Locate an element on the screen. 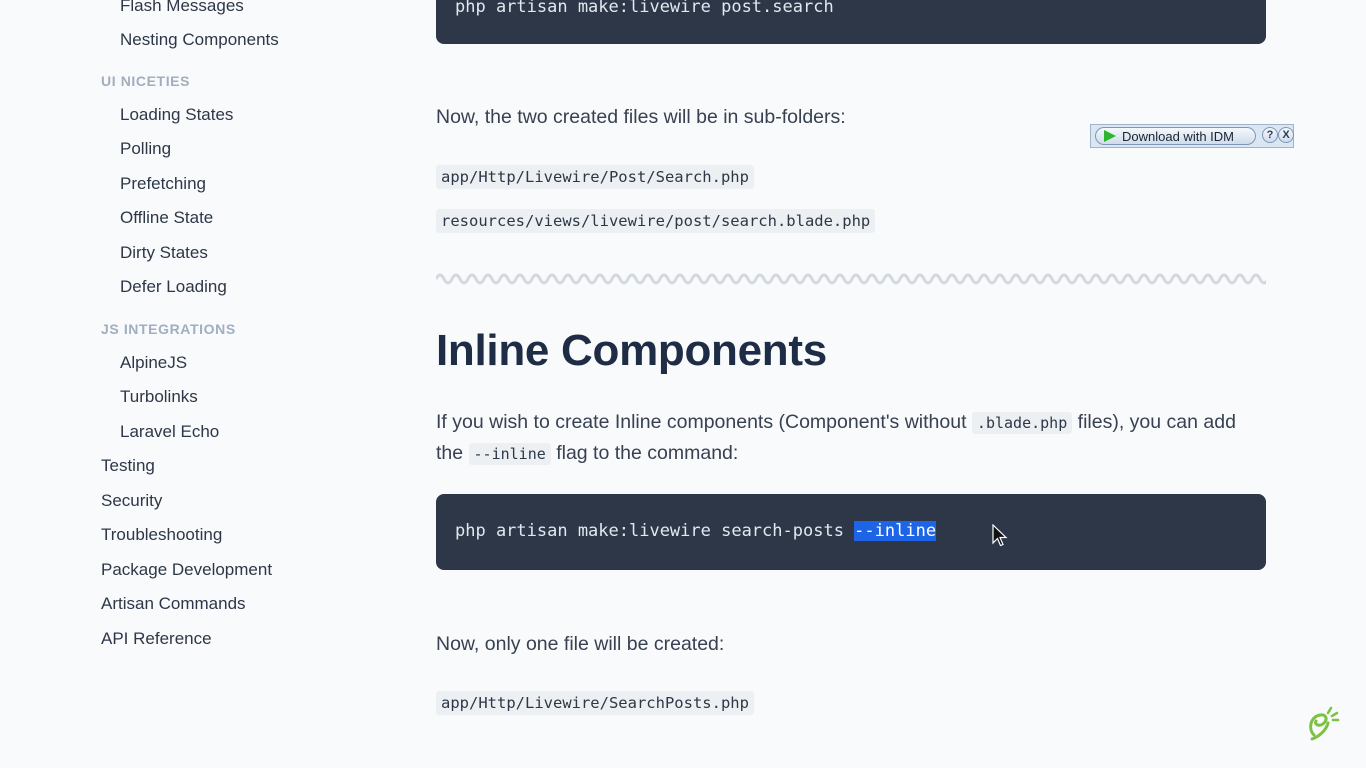 The width and height of the screenshot is (1366, 768). sidebar-heading-ui-niceties: UI NICETIES is located at coordinates (146, 81).